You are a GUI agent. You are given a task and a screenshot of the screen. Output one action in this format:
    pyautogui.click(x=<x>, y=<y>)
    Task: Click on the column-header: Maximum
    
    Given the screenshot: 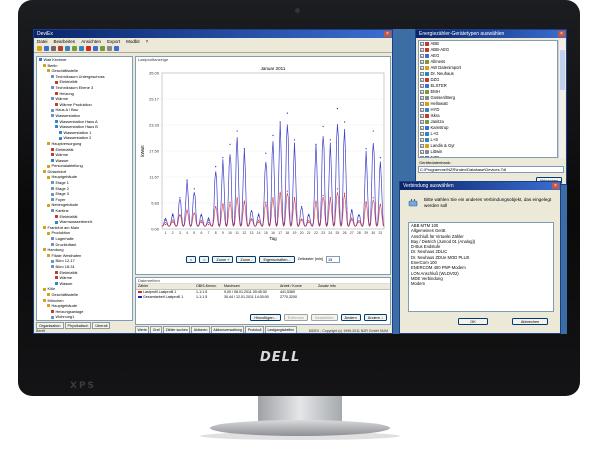 What is the action you would take?
    pyautogui.click(x=252, y=286)
    